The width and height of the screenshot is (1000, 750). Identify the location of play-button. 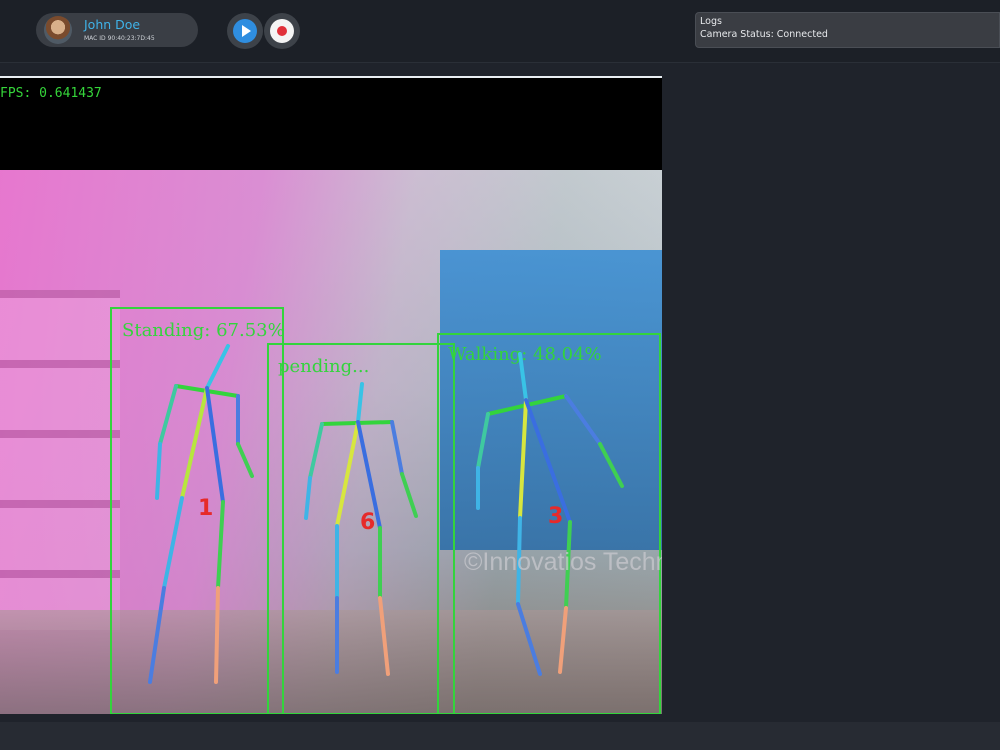
(245, 31).